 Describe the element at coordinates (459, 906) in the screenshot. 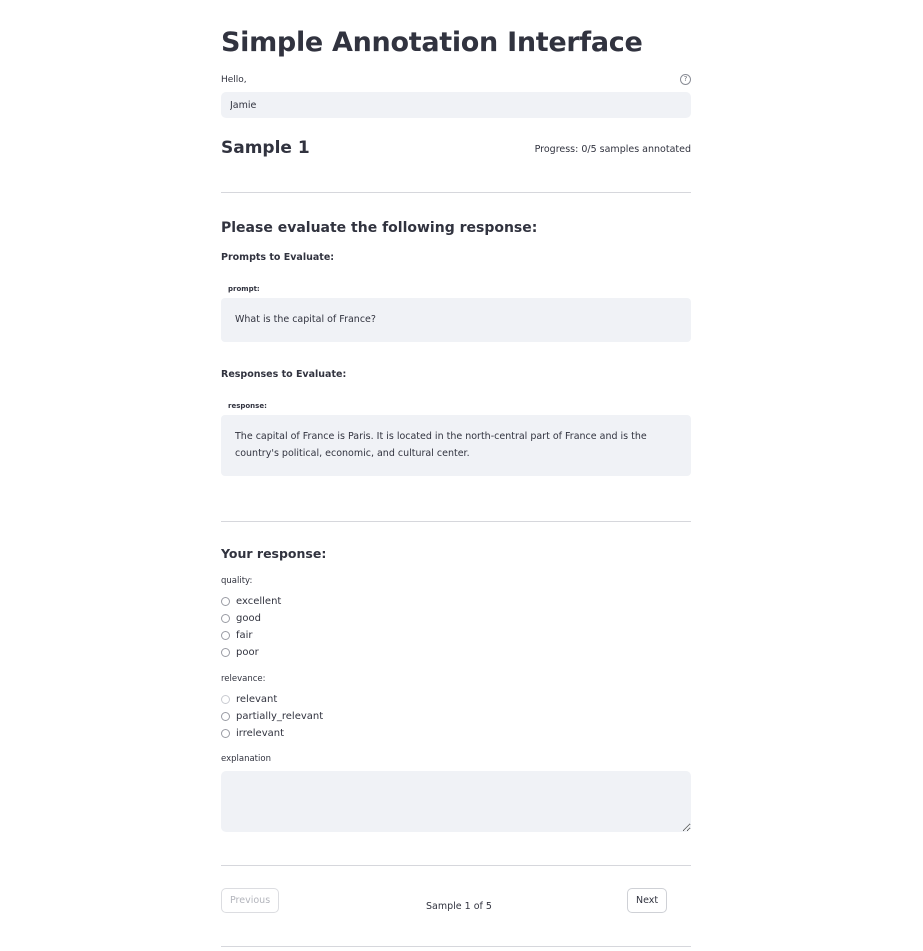

I see `sample-count: Sample 1 of 5` at that location.